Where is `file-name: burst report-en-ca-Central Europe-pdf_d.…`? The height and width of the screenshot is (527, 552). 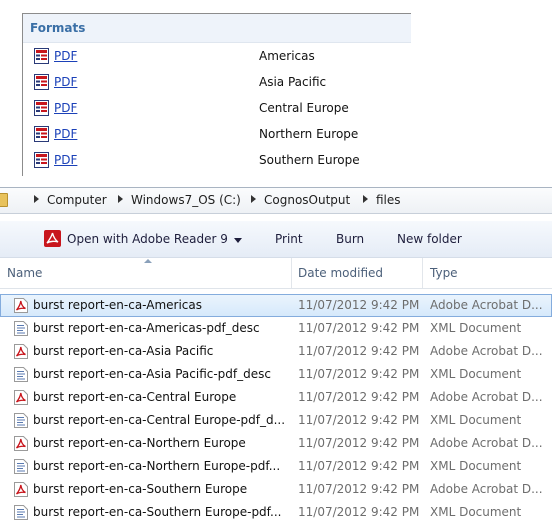 file-name: burst report-en-ca-Central Europe-pdf_d.… is located at coordinates (159, 420).